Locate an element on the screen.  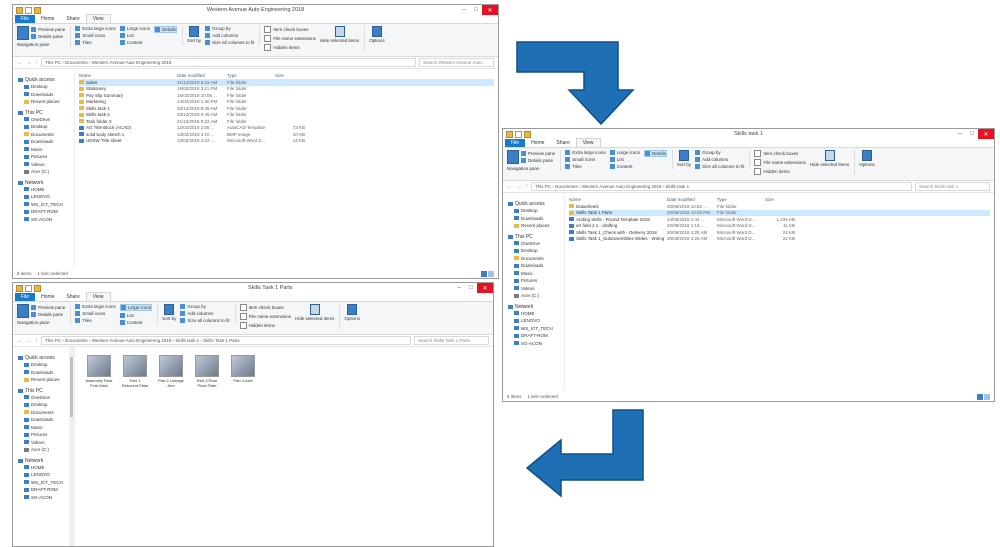
file-thumbnail: Part 1 Rebound Plate is located at coordinates (135, 371).